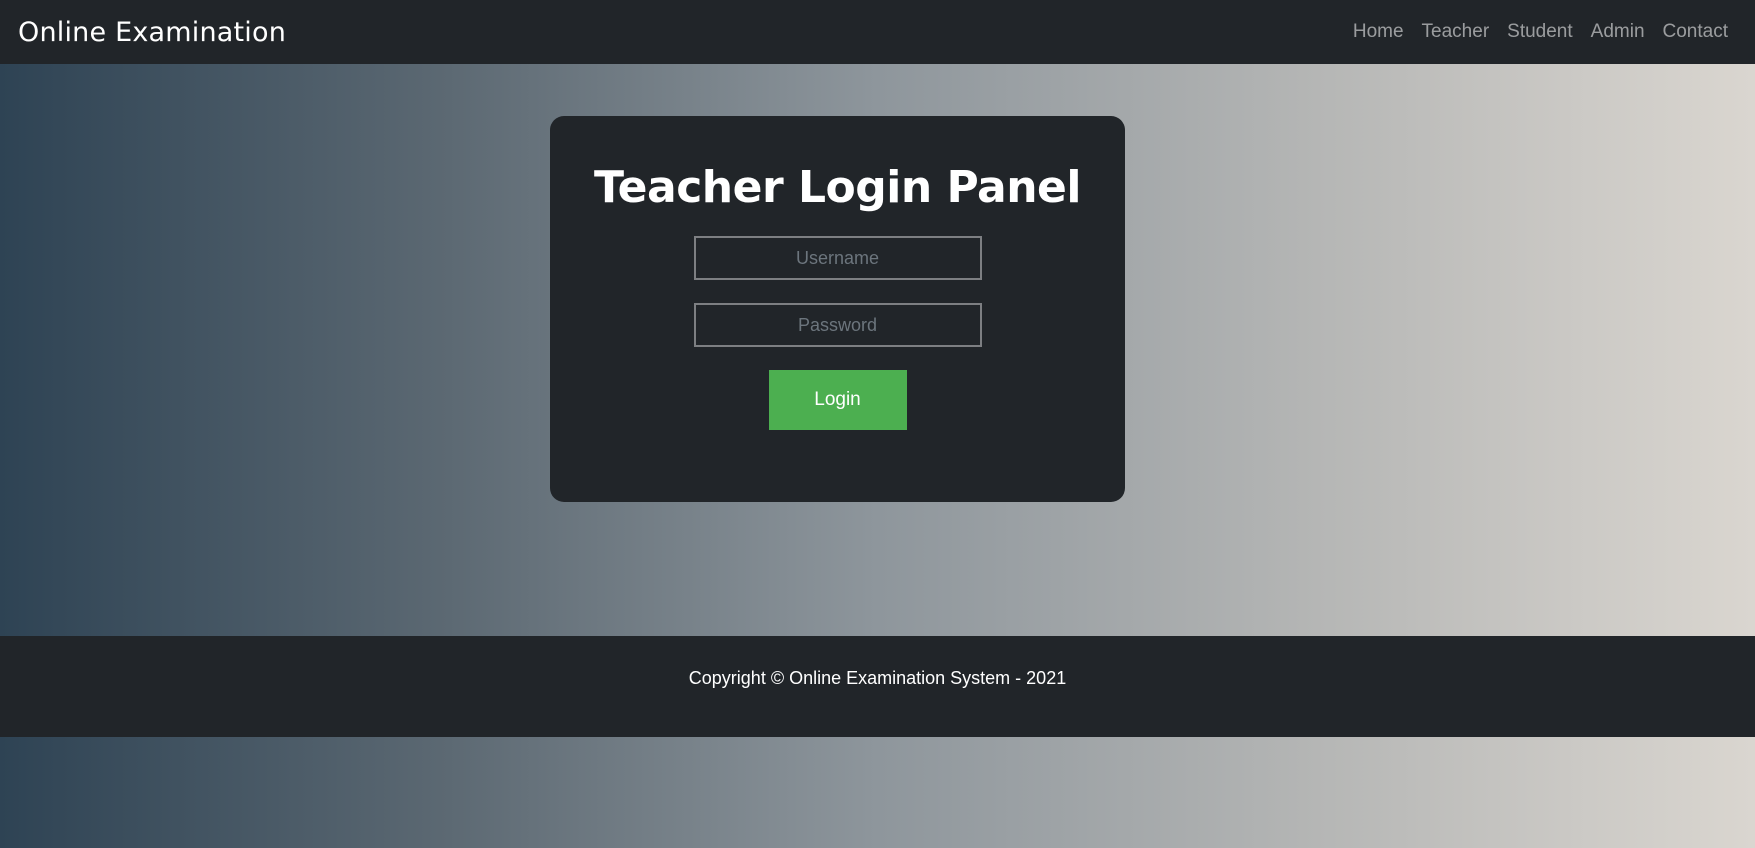 This screenshot has width=1755, height=848. I want to click on login-card: Teacher Login Panel Login, so click(837, 309).